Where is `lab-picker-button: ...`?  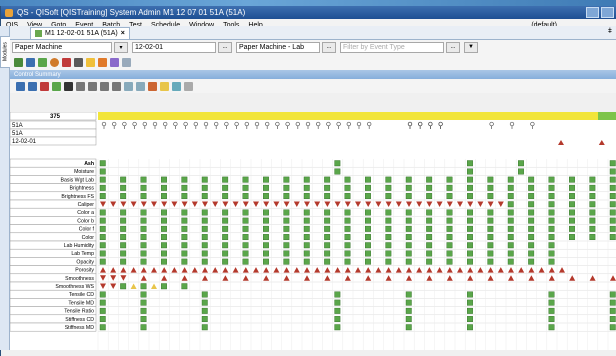
lab-picker-button: ... is located at coordinates (329, 47).